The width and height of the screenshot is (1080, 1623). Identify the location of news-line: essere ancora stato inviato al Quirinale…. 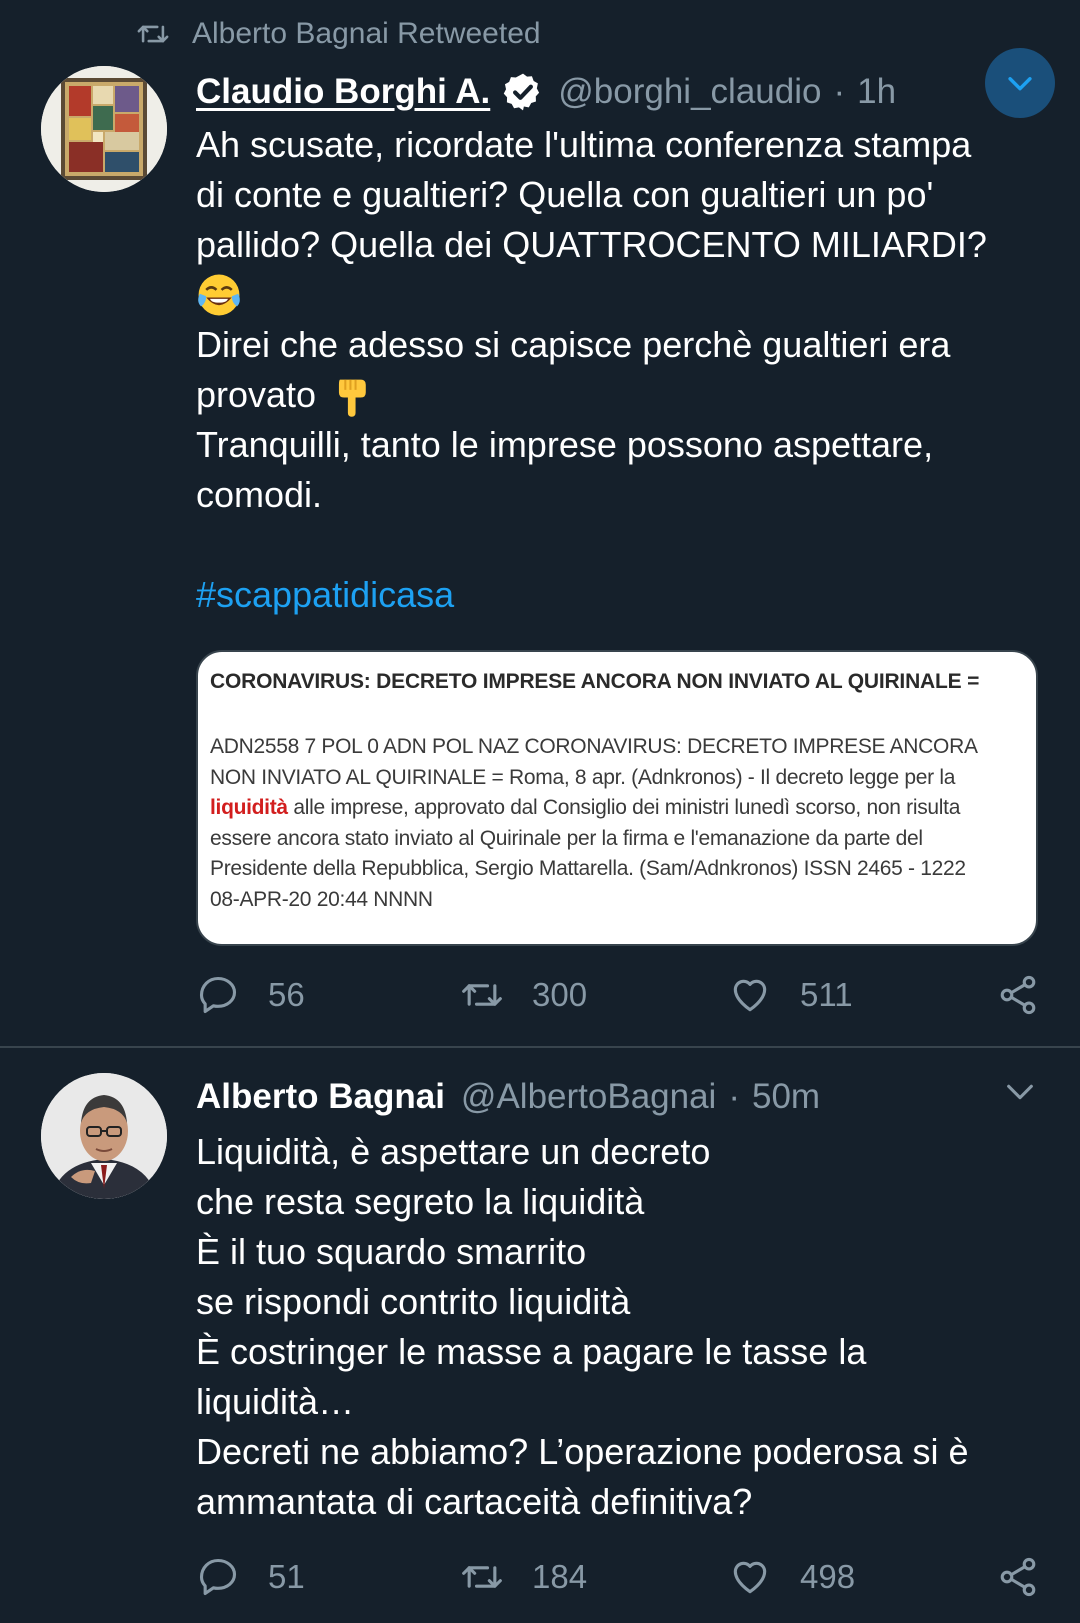
(566, 838).